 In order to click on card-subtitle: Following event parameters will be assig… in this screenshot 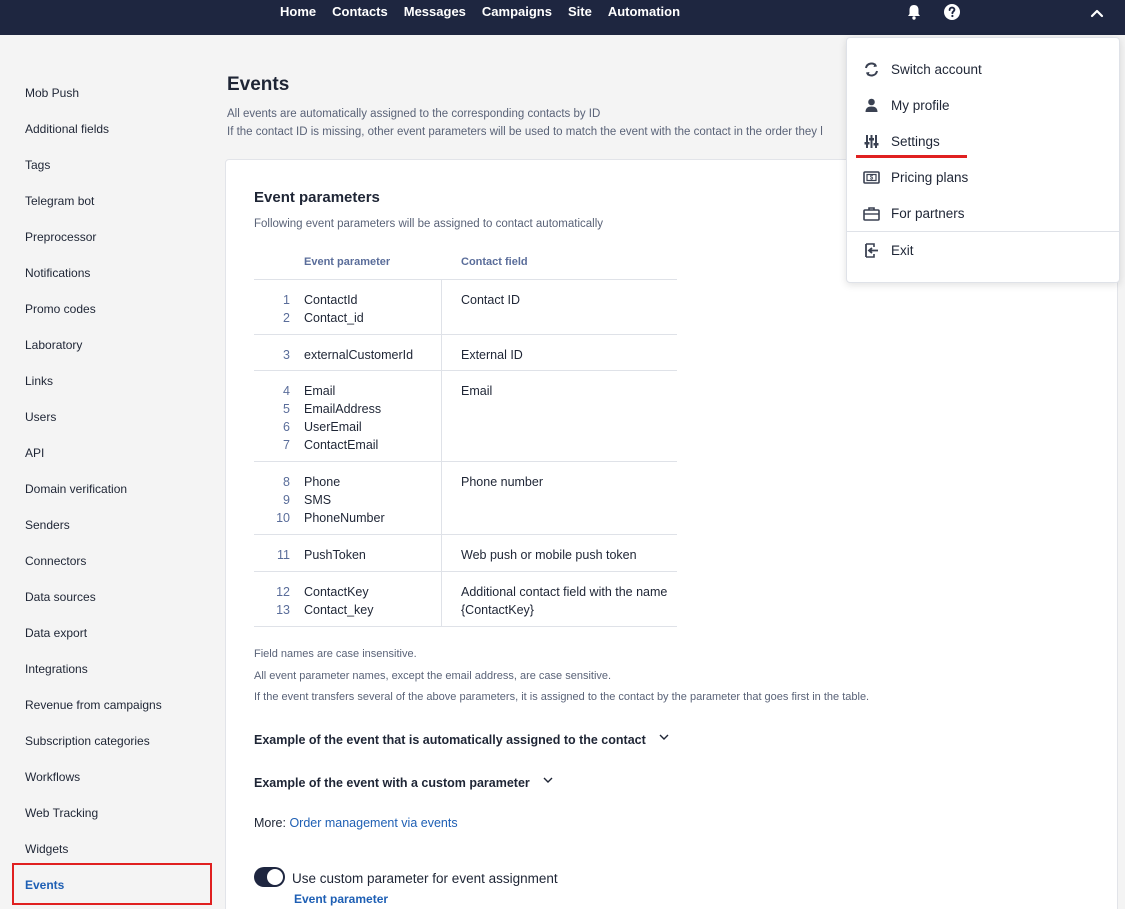, I will do `click(429, 224)`.